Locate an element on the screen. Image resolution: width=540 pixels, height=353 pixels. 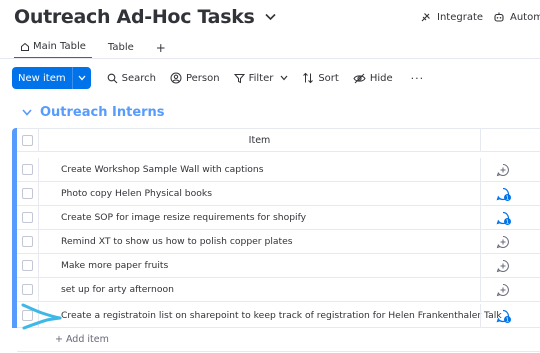
table-row: Photo copy Helen Physical books 1 is located at coordinates (278, 194).